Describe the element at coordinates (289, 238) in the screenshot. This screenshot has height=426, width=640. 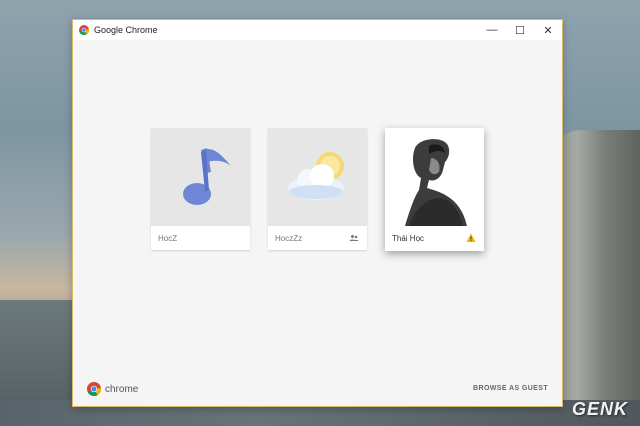
I see `profile-name: HoczZz` at that location.